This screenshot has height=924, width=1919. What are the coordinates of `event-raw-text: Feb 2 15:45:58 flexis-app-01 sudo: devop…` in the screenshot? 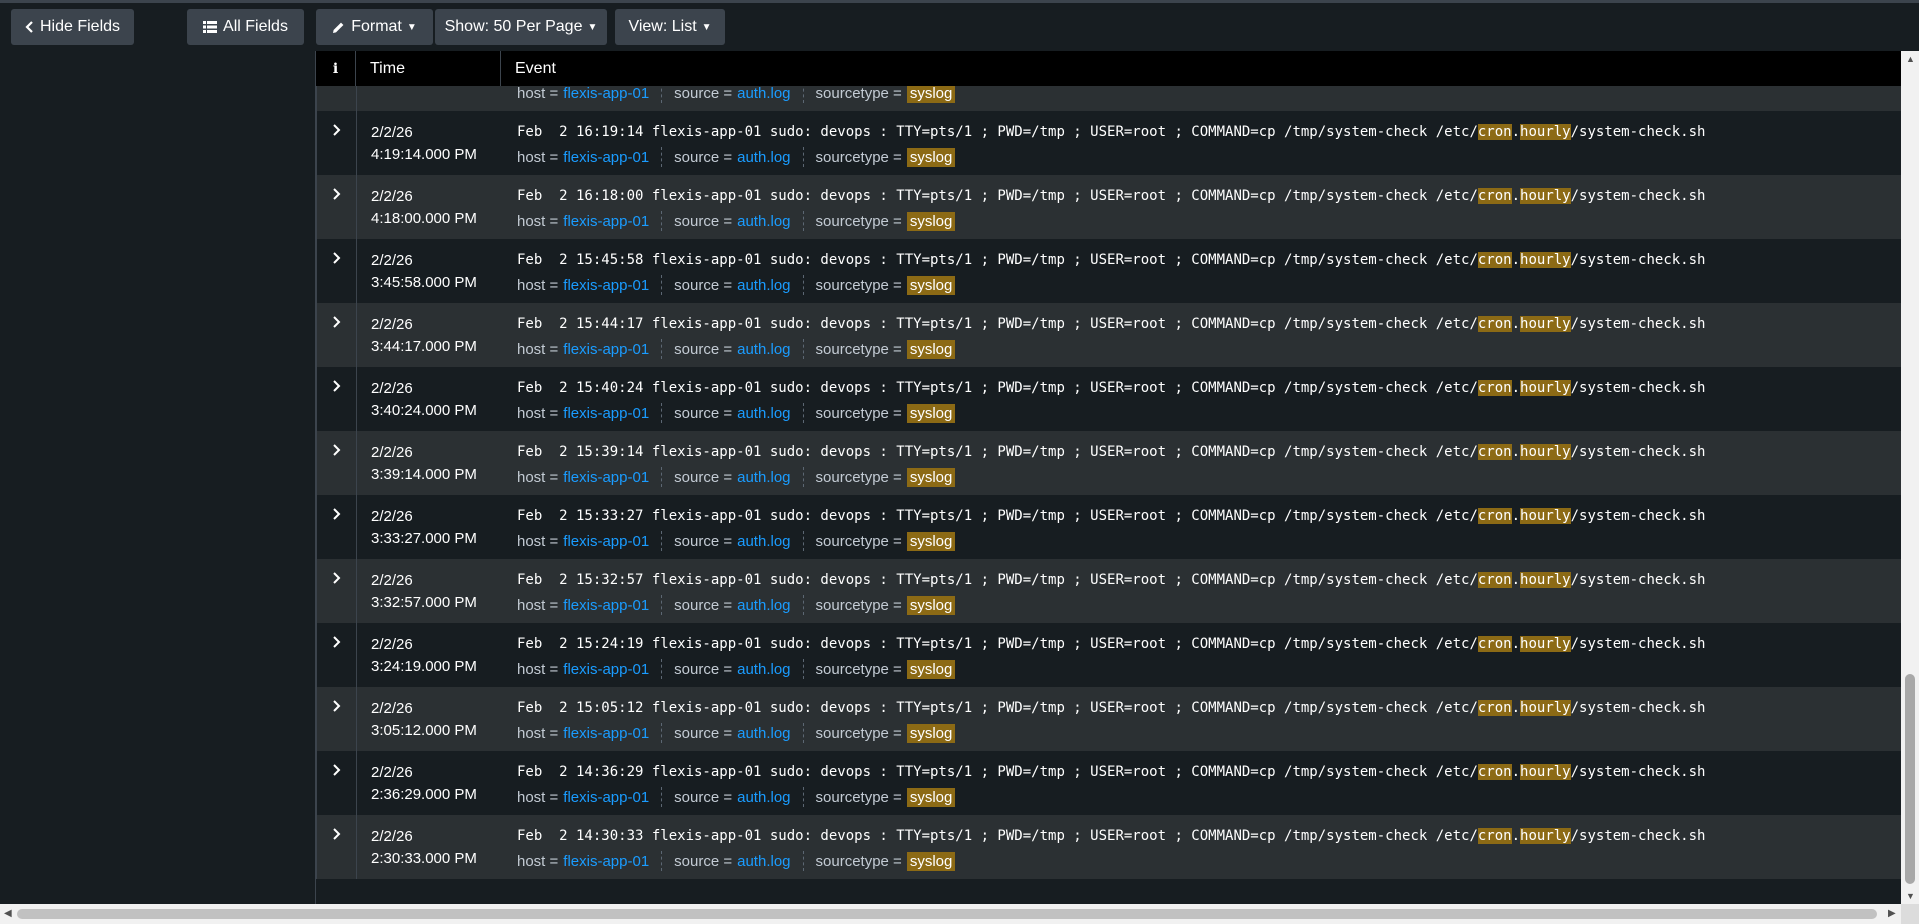 It's located at (1209, 260).